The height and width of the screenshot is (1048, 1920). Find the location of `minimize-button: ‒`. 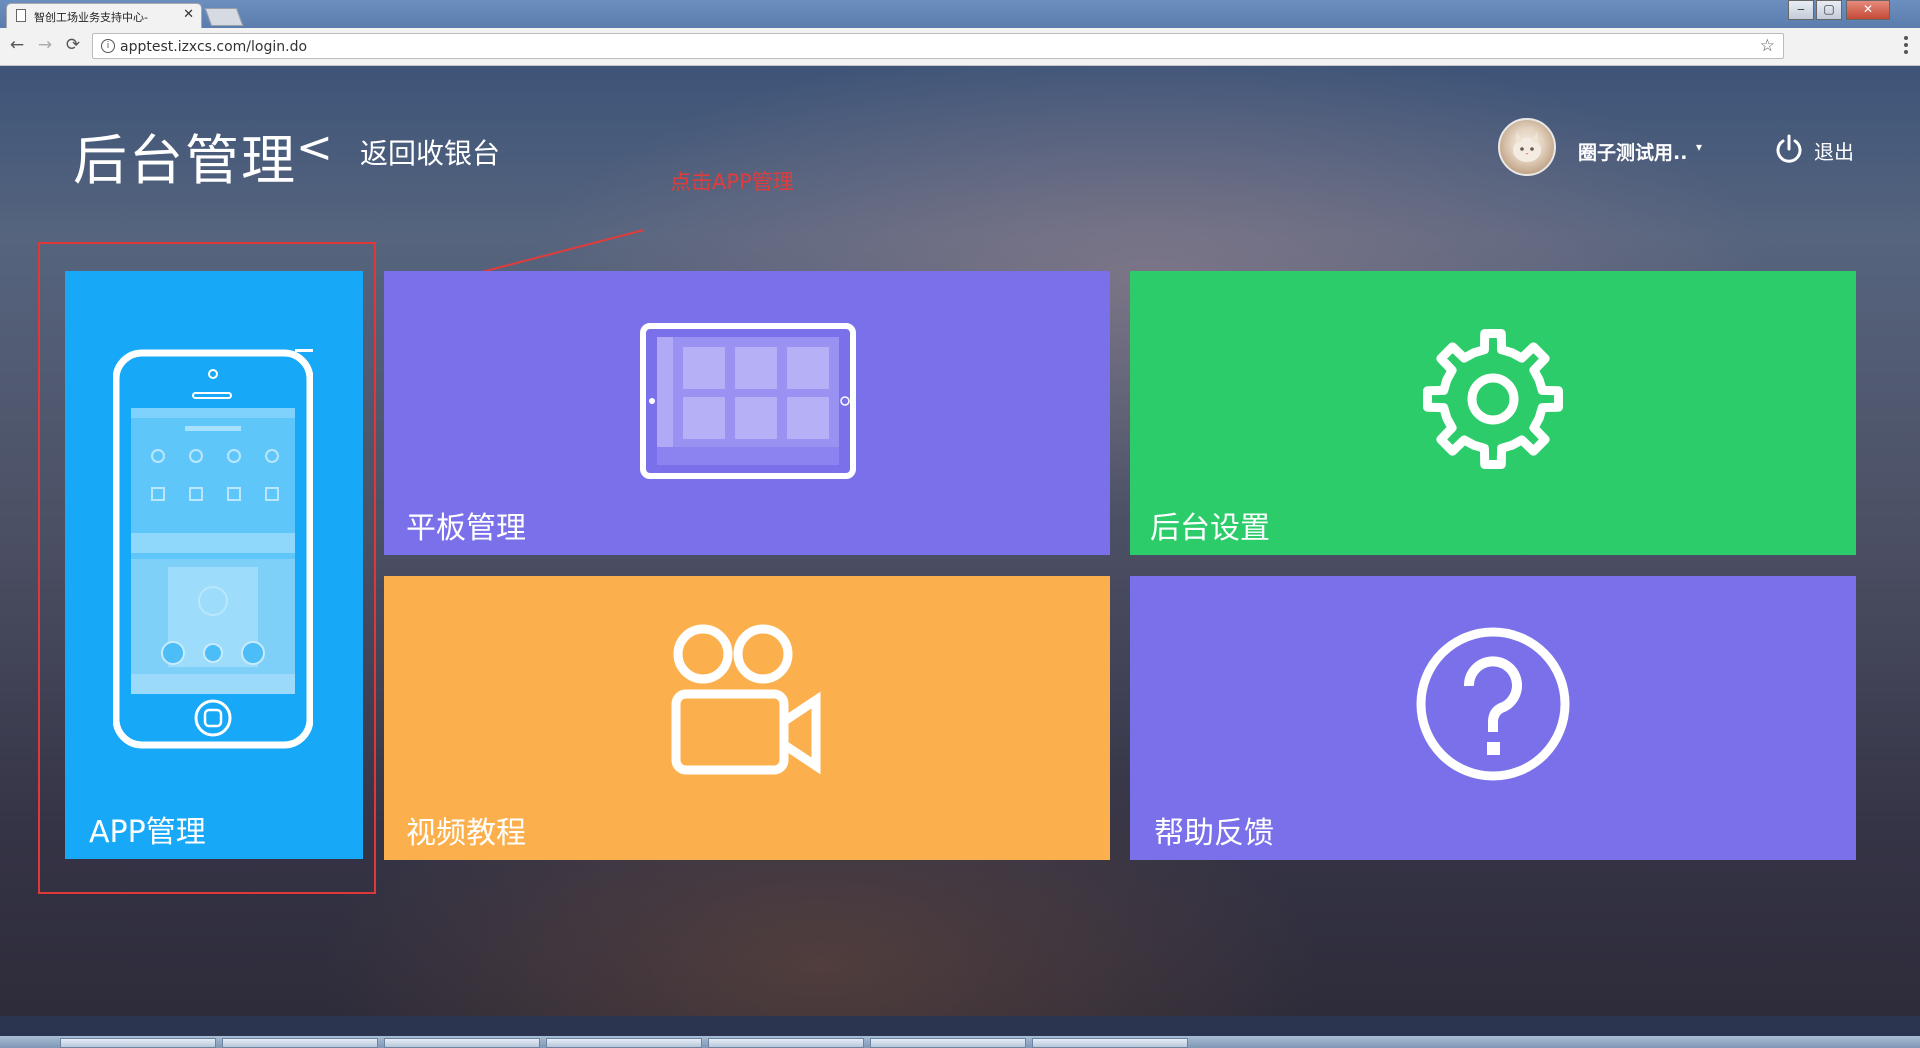

minimize-button: ‒ is located at coordinates (1801, 10).